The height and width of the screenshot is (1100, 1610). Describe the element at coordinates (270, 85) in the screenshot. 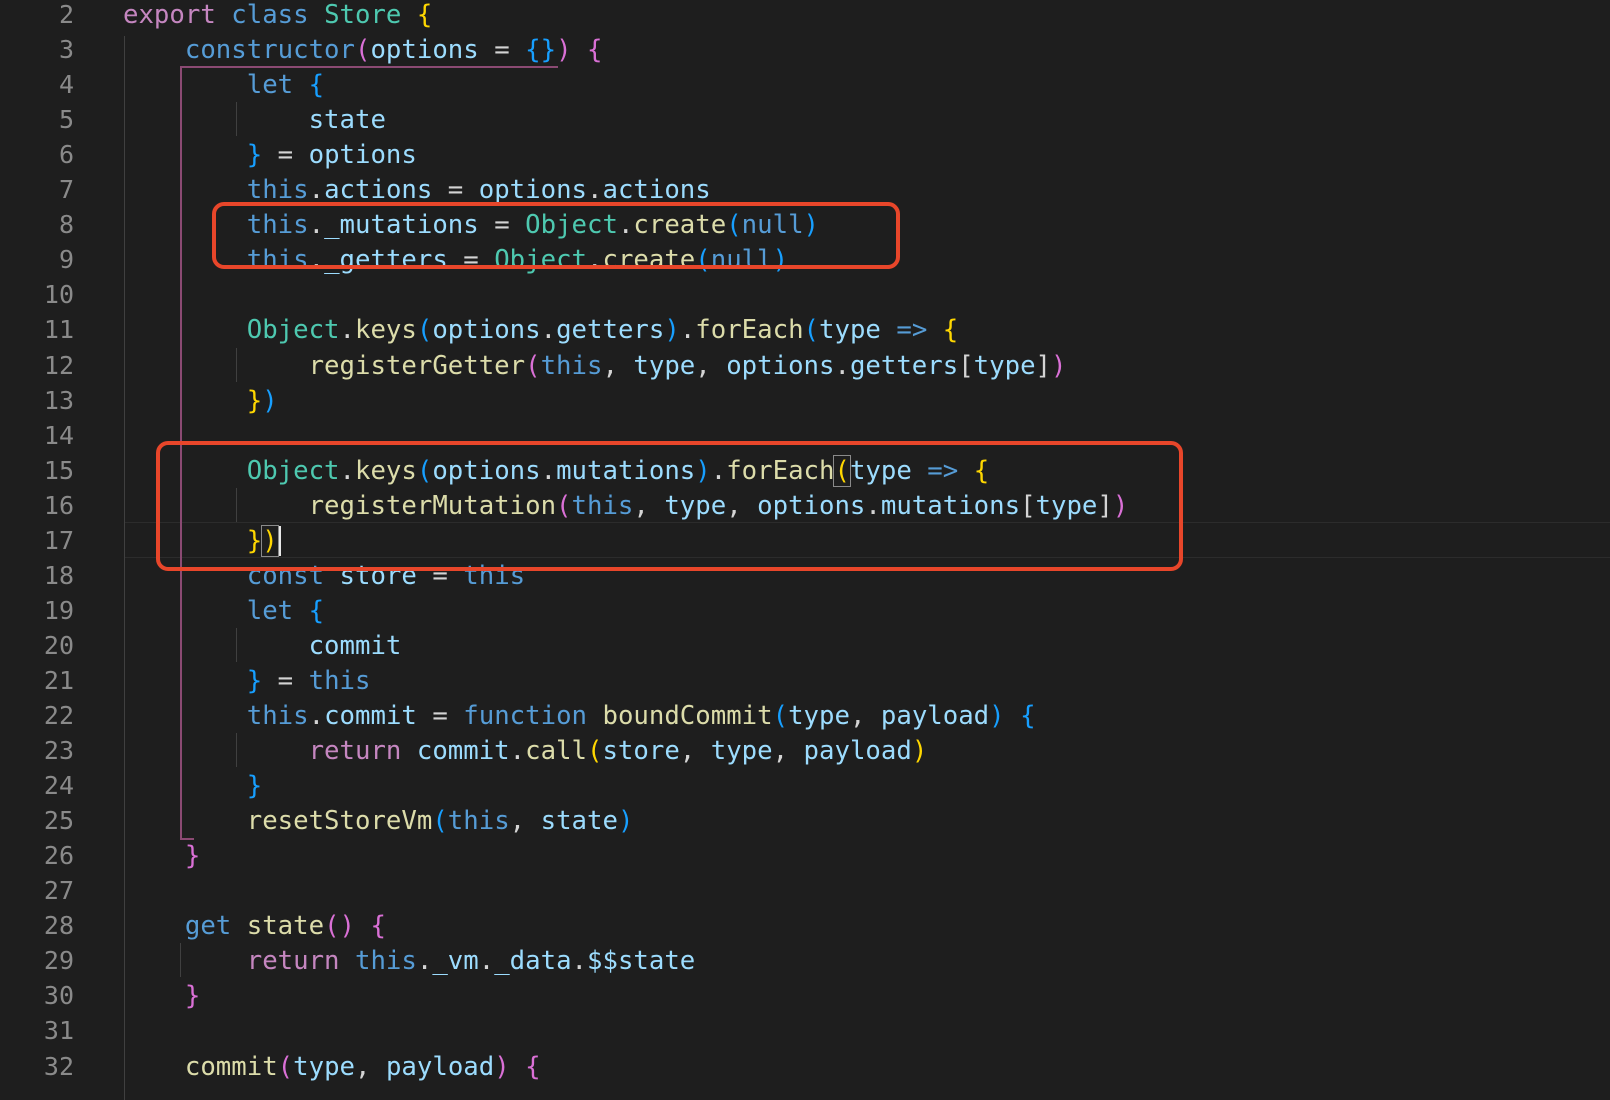

I see `code-token: let` at that location.